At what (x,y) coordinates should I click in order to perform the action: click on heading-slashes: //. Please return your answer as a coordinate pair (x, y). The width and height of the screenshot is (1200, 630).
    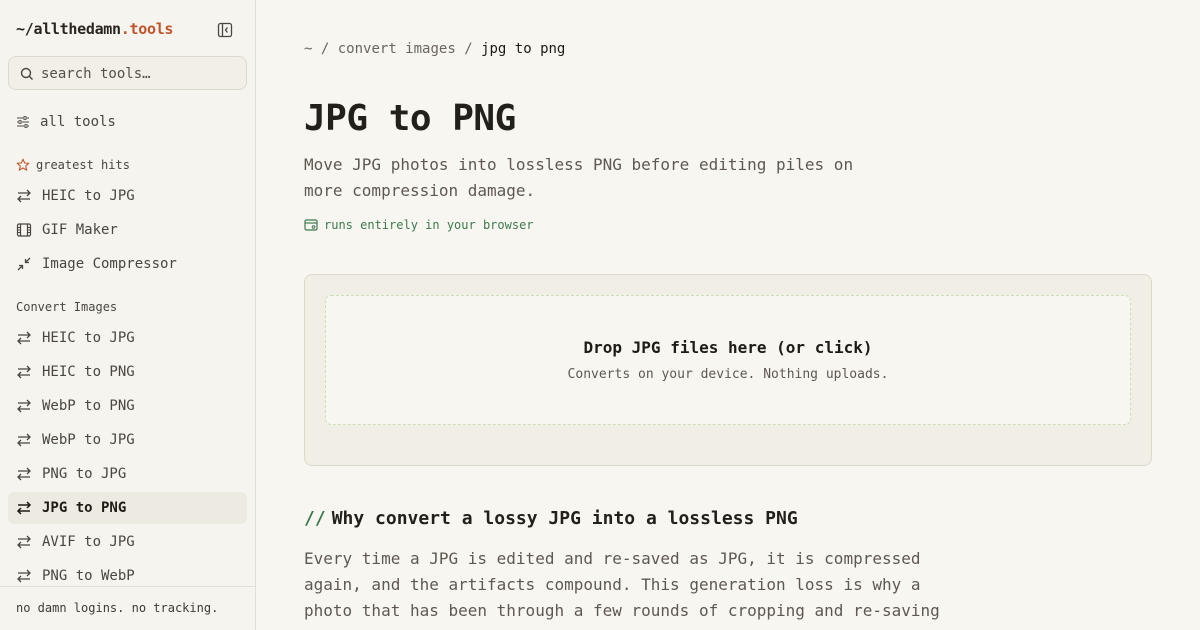
    Looking at the image, I should click on (315, 518).